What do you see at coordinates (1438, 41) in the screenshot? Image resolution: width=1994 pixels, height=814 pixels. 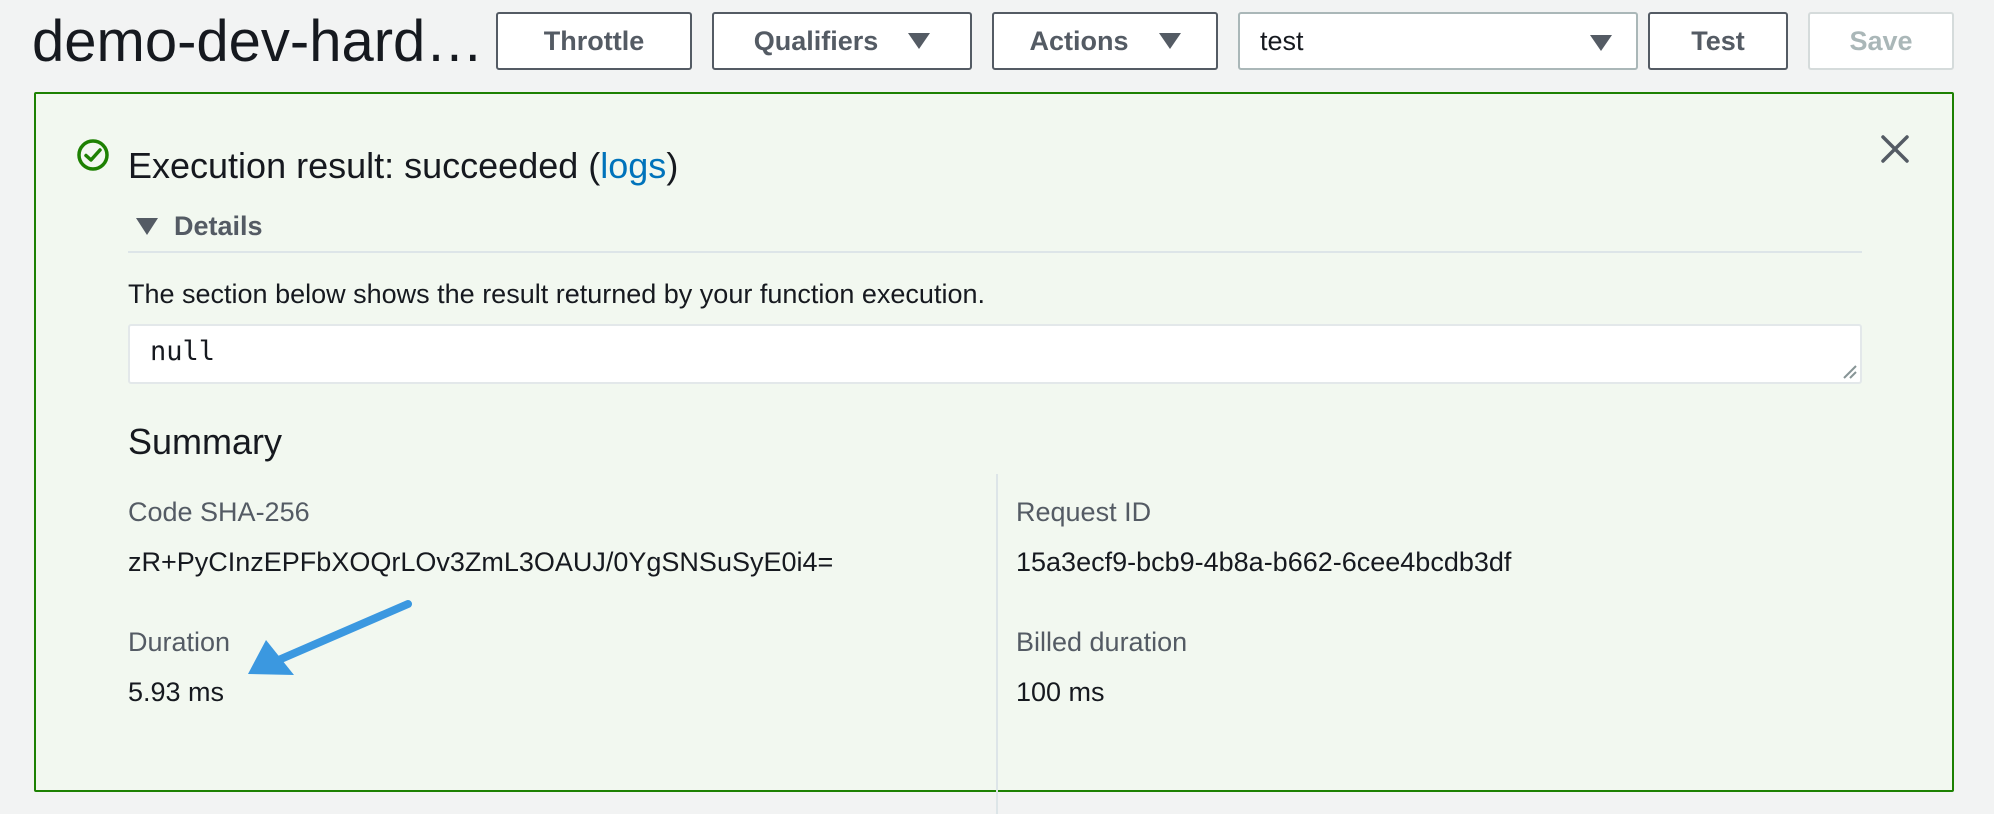 I see `test-event-select: test` at bounding box center [1438, 41].